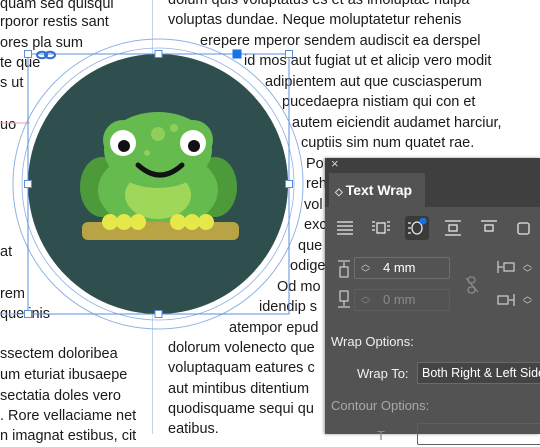 This screenshot has height=447, width=540. What do you see at coordinates (241, 348) in the screenshot?
I see `text-line: dolorum volenecto que` at bounding box center [241, 348].